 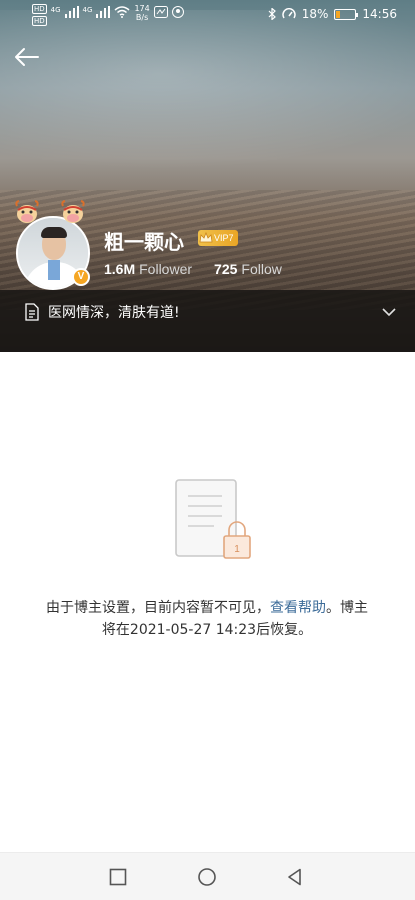 What do you see at coordinates (27, 211) in the screenshot?
I see `ox-decoration-icon` at bounding box center [27, 211].